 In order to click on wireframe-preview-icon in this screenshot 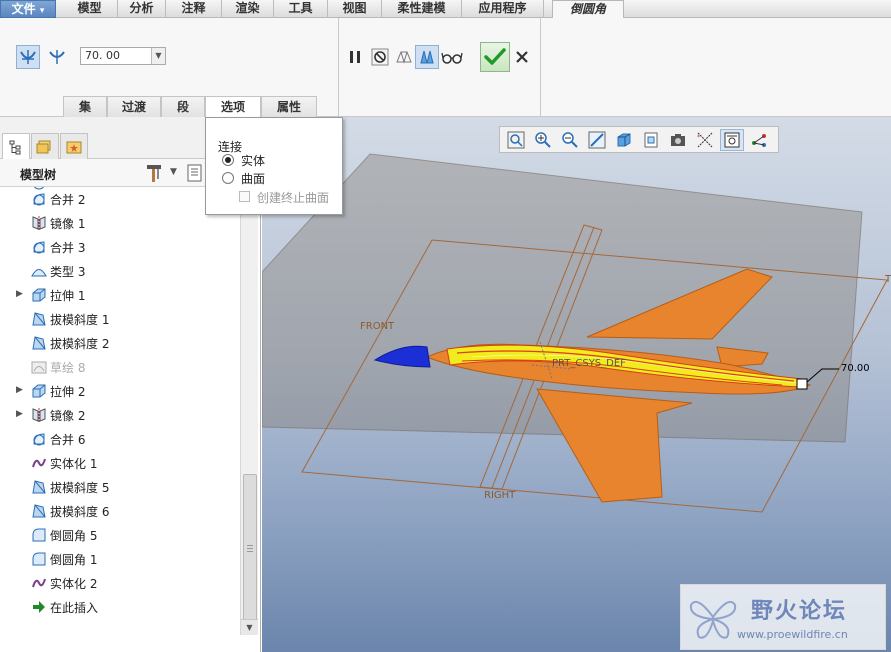, I will do `click(404, 57)`.